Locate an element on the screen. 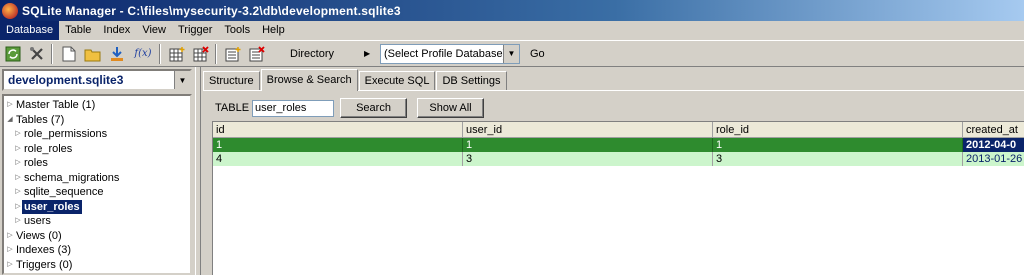 The image size is (1024, 275). go-button: Go is located at coordinates (541, 54).